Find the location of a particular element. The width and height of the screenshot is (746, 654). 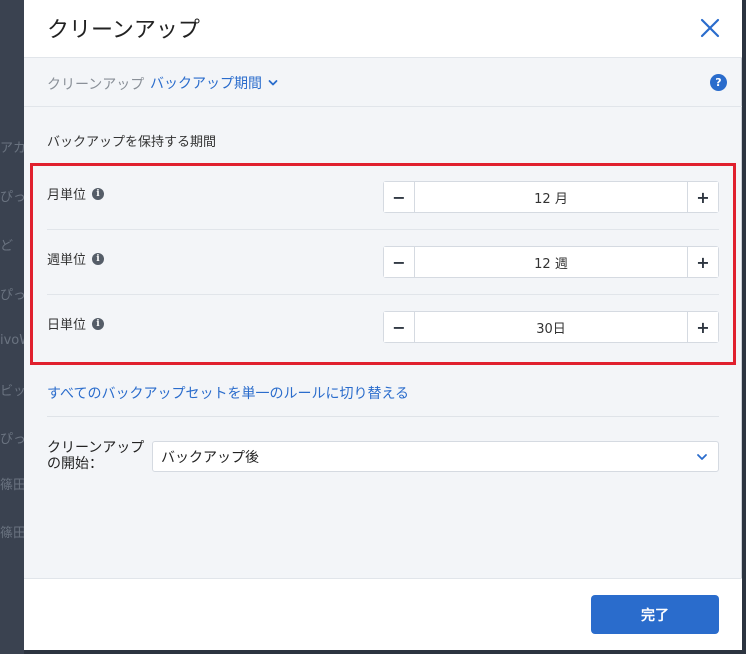

daily-stepper: − + is located at coordinates (551, 327).